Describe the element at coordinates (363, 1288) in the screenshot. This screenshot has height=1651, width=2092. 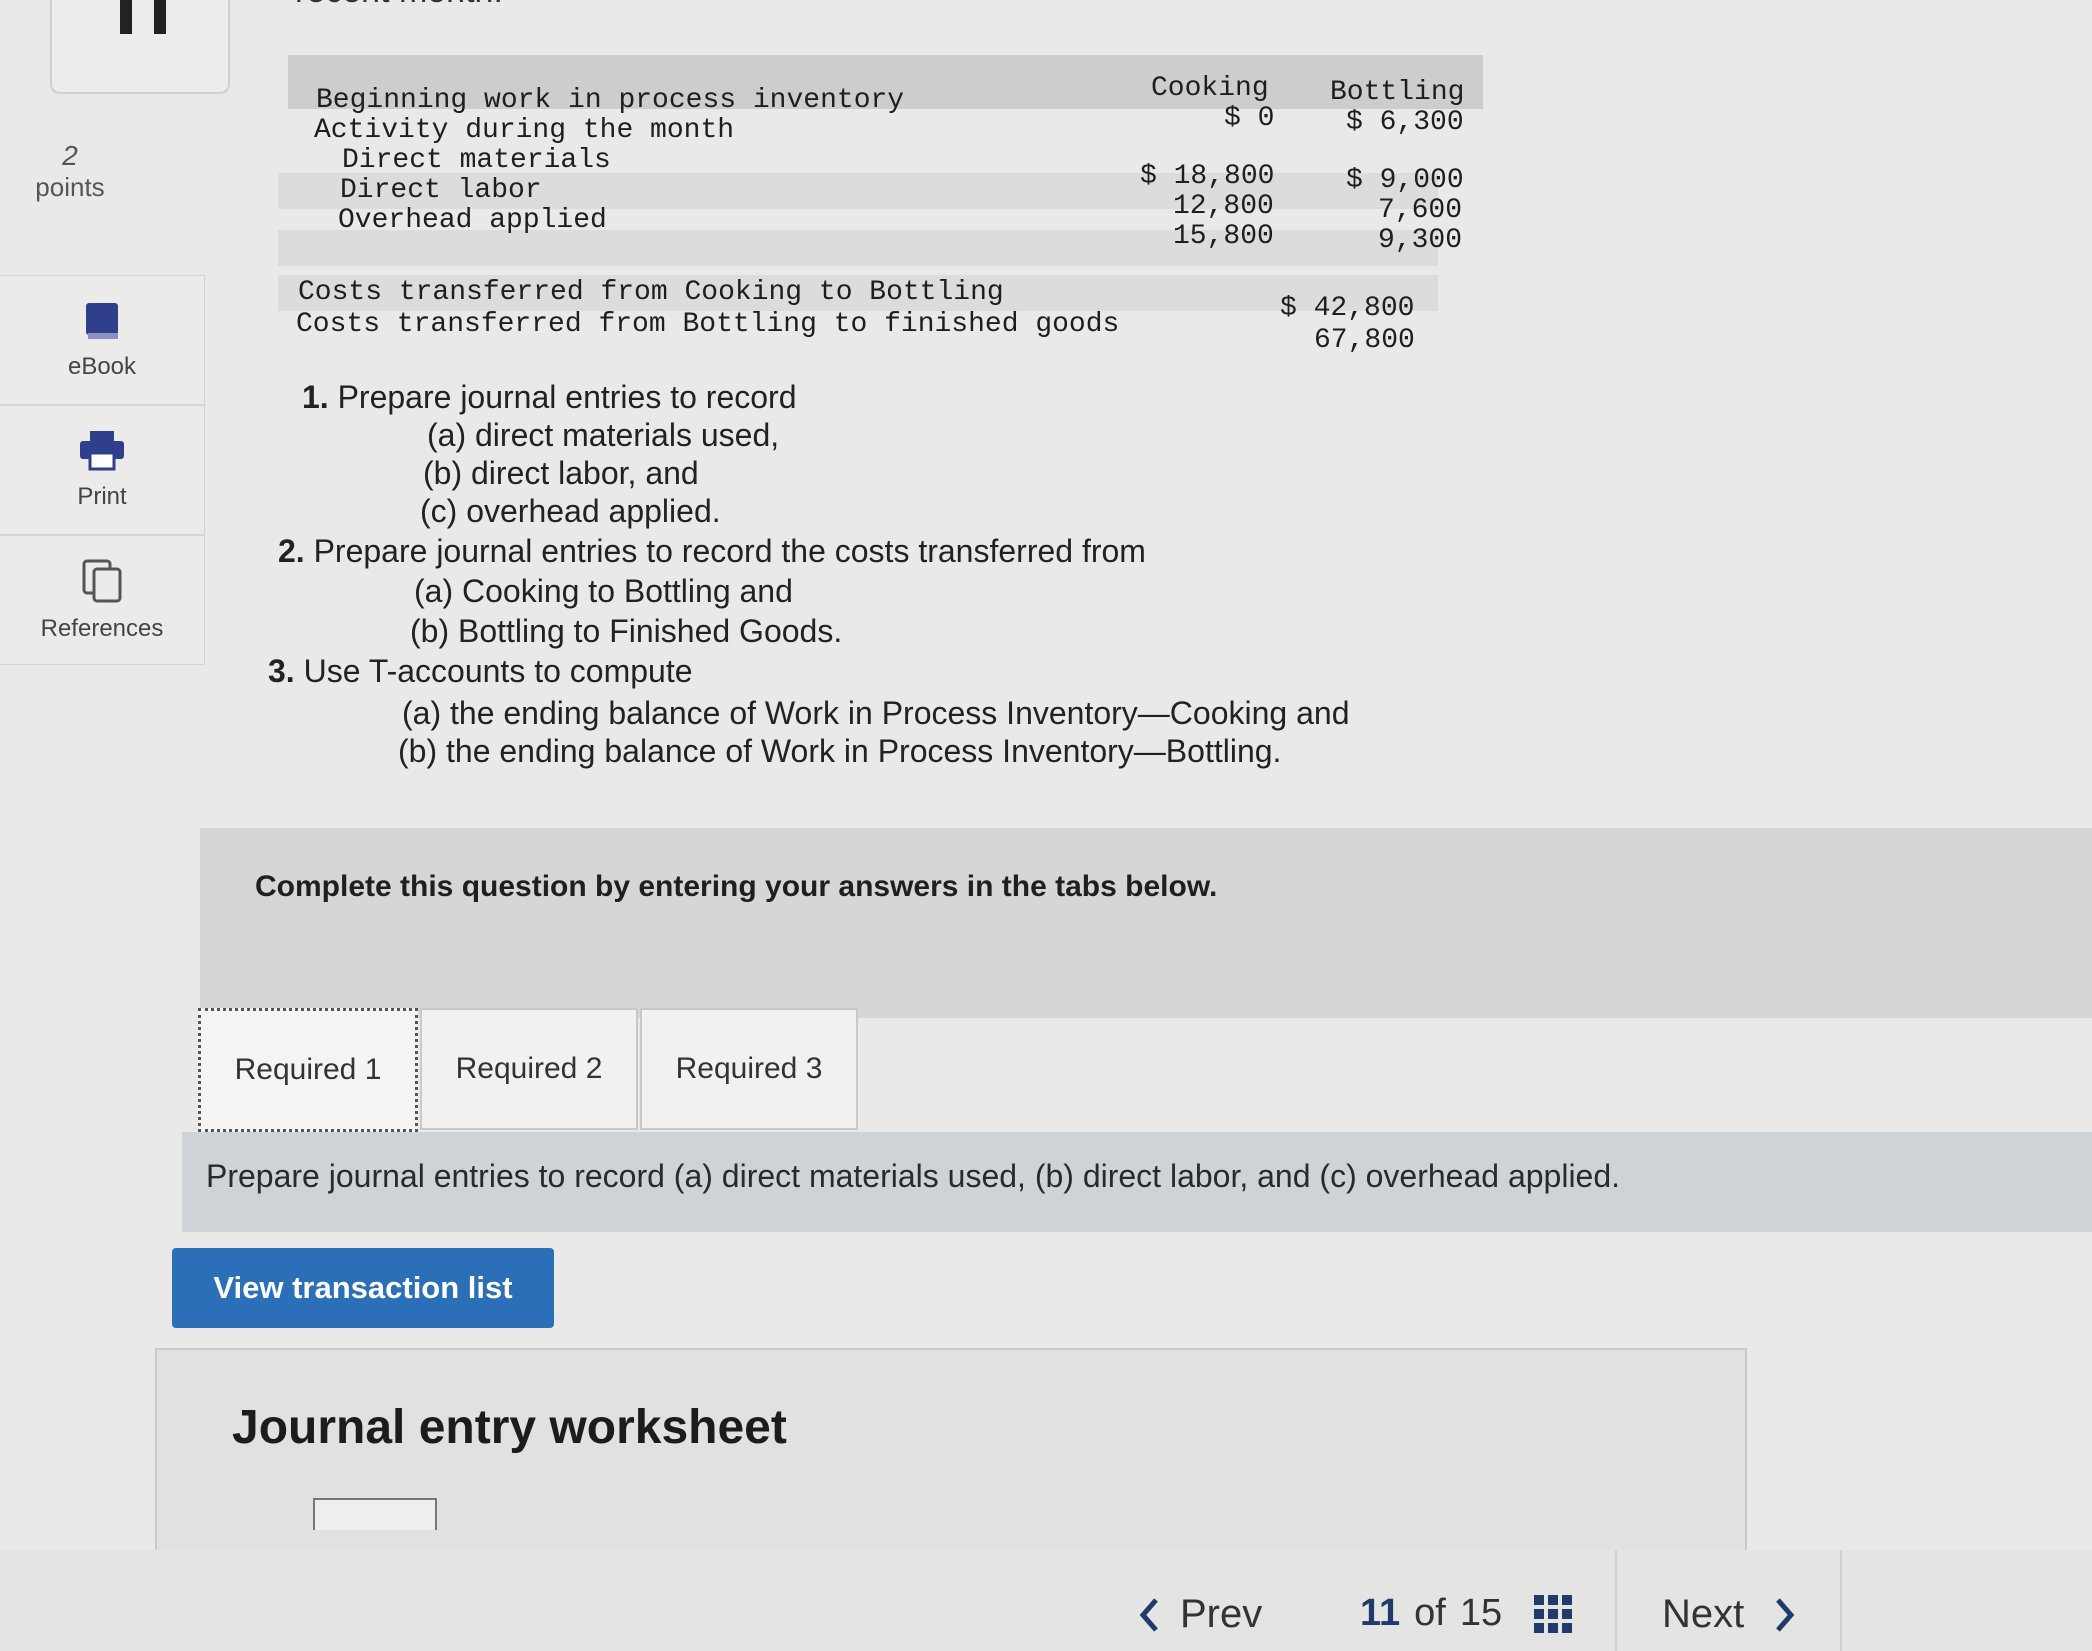
I see `view-transaction-list-button: View transaction list` at that location.